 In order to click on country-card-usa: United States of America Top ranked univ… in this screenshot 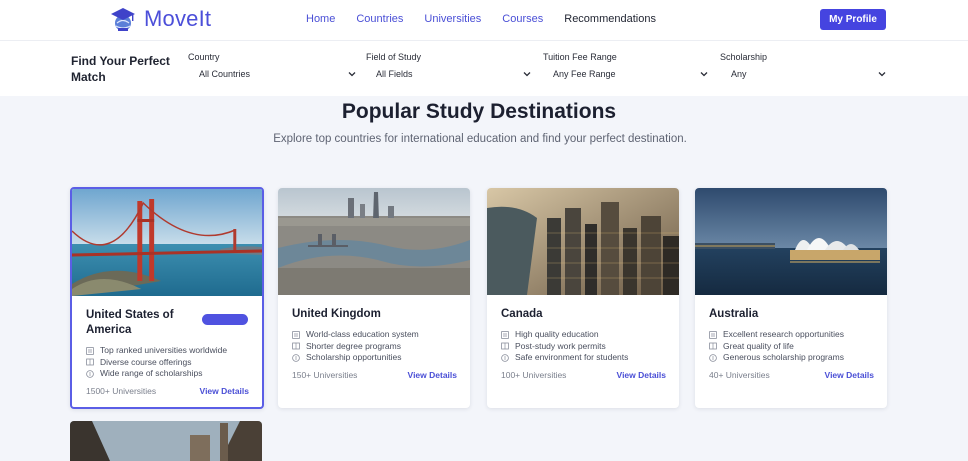, I will do `click(167, 298)`.